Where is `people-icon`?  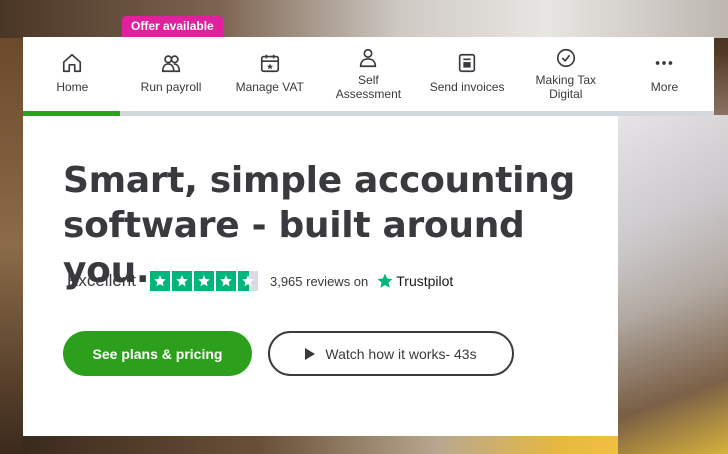
people-icon is located at coordinates (171, 63).